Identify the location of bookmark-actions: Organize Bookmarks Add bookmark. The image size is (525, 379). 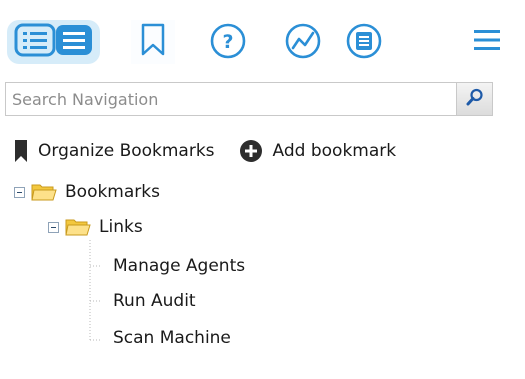
(205, 151).